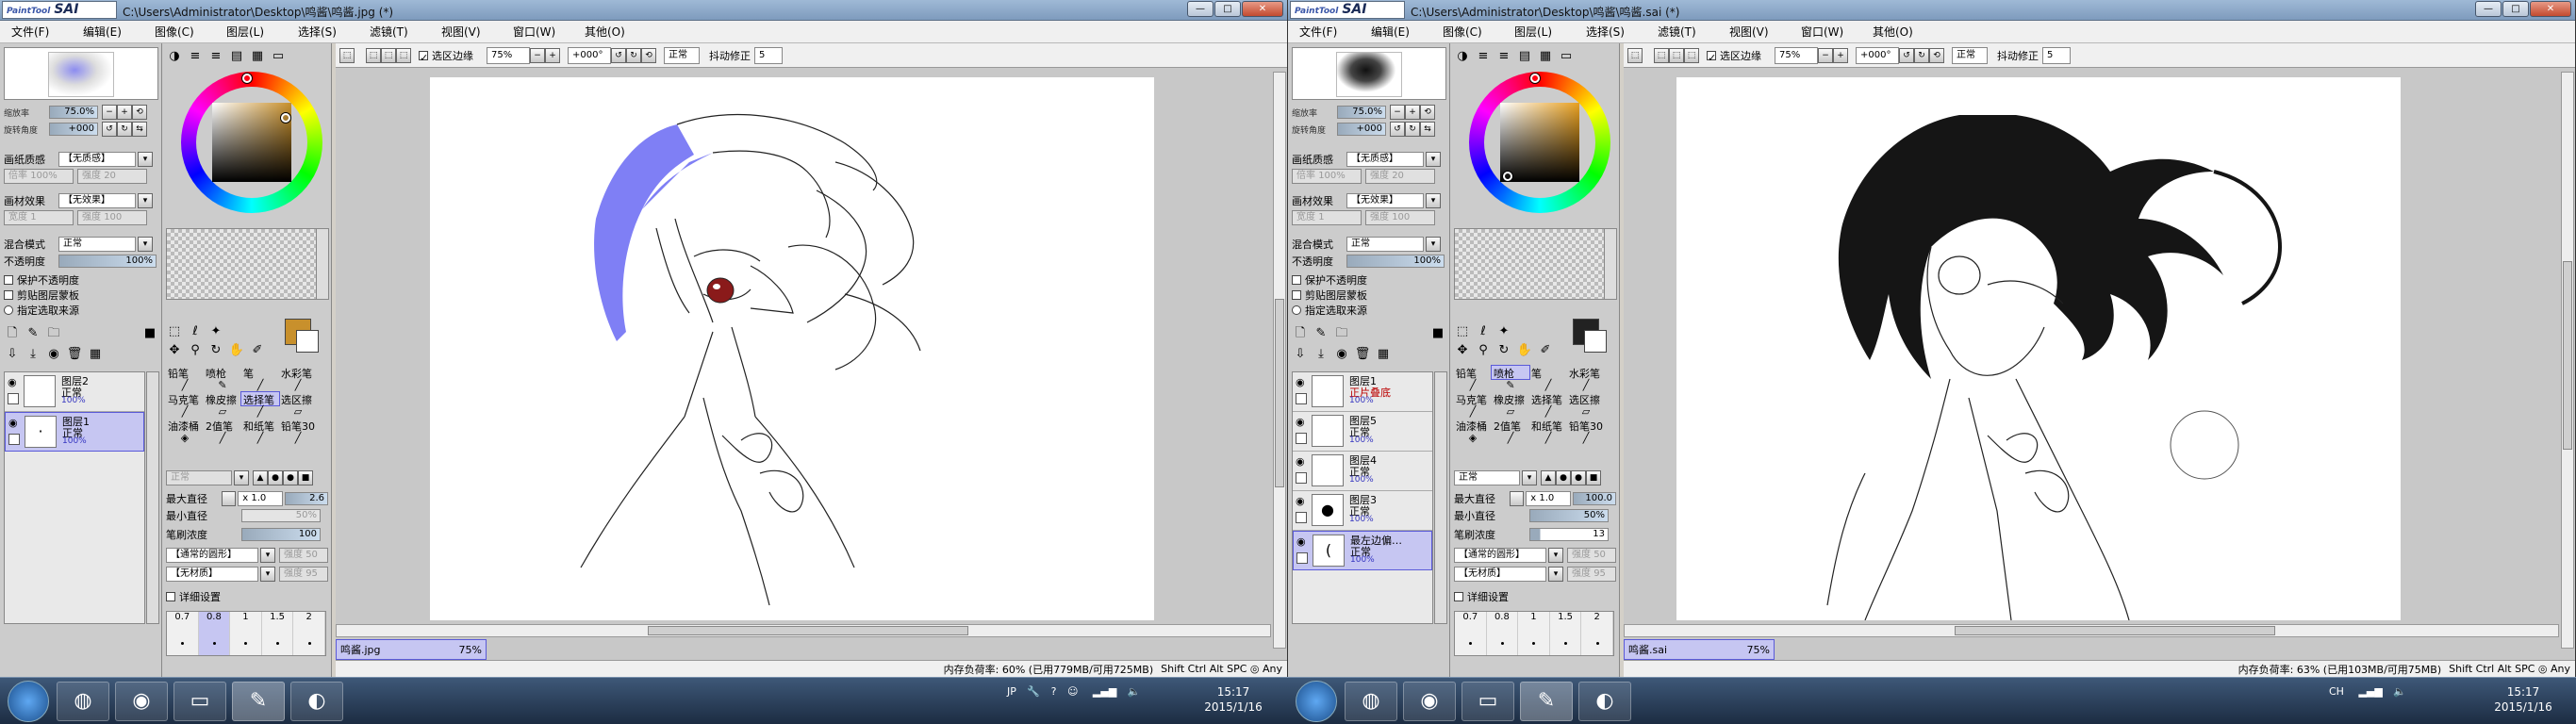 The width and height of the screenshot is (2576, 724). I want to click on close-button: ✕, so click(1262, 9).